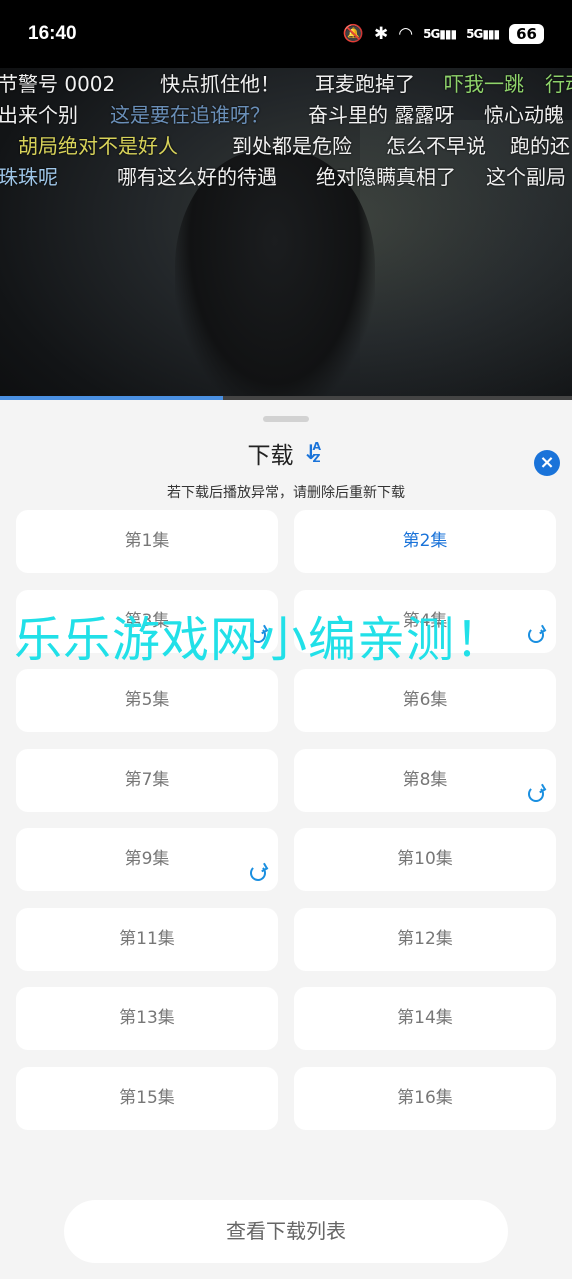  I want to click on episode-label: 第13集, so click(147, 1018).